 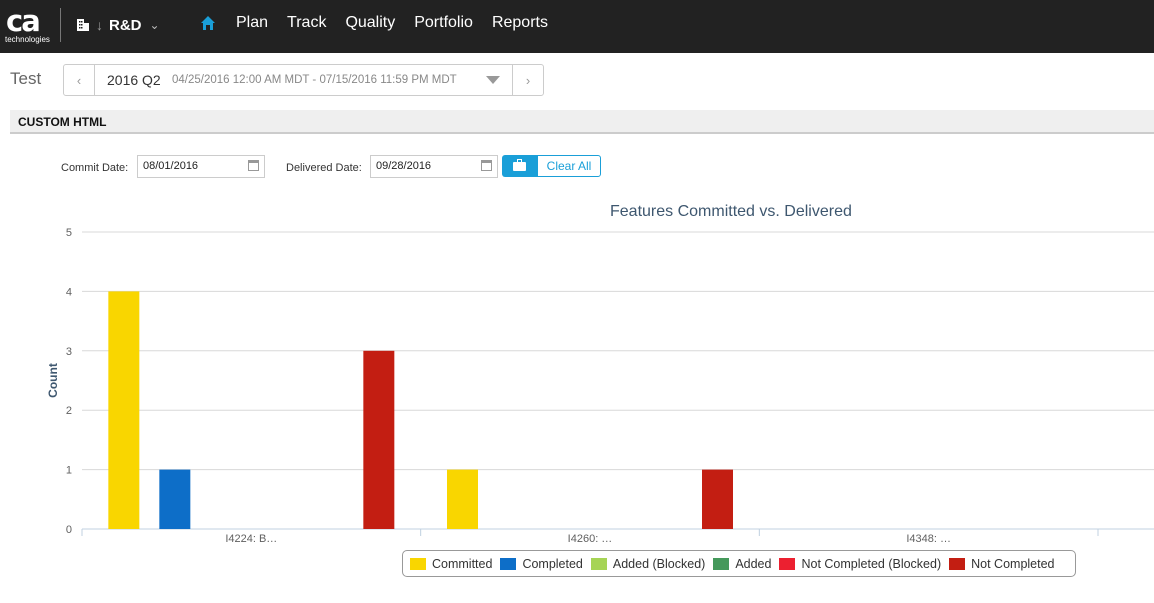 What do you see at coordinates (871, 563) in the screenshot?
I see `legend-label: Not Completed (Blocked)` at bounding box center [871, 563].